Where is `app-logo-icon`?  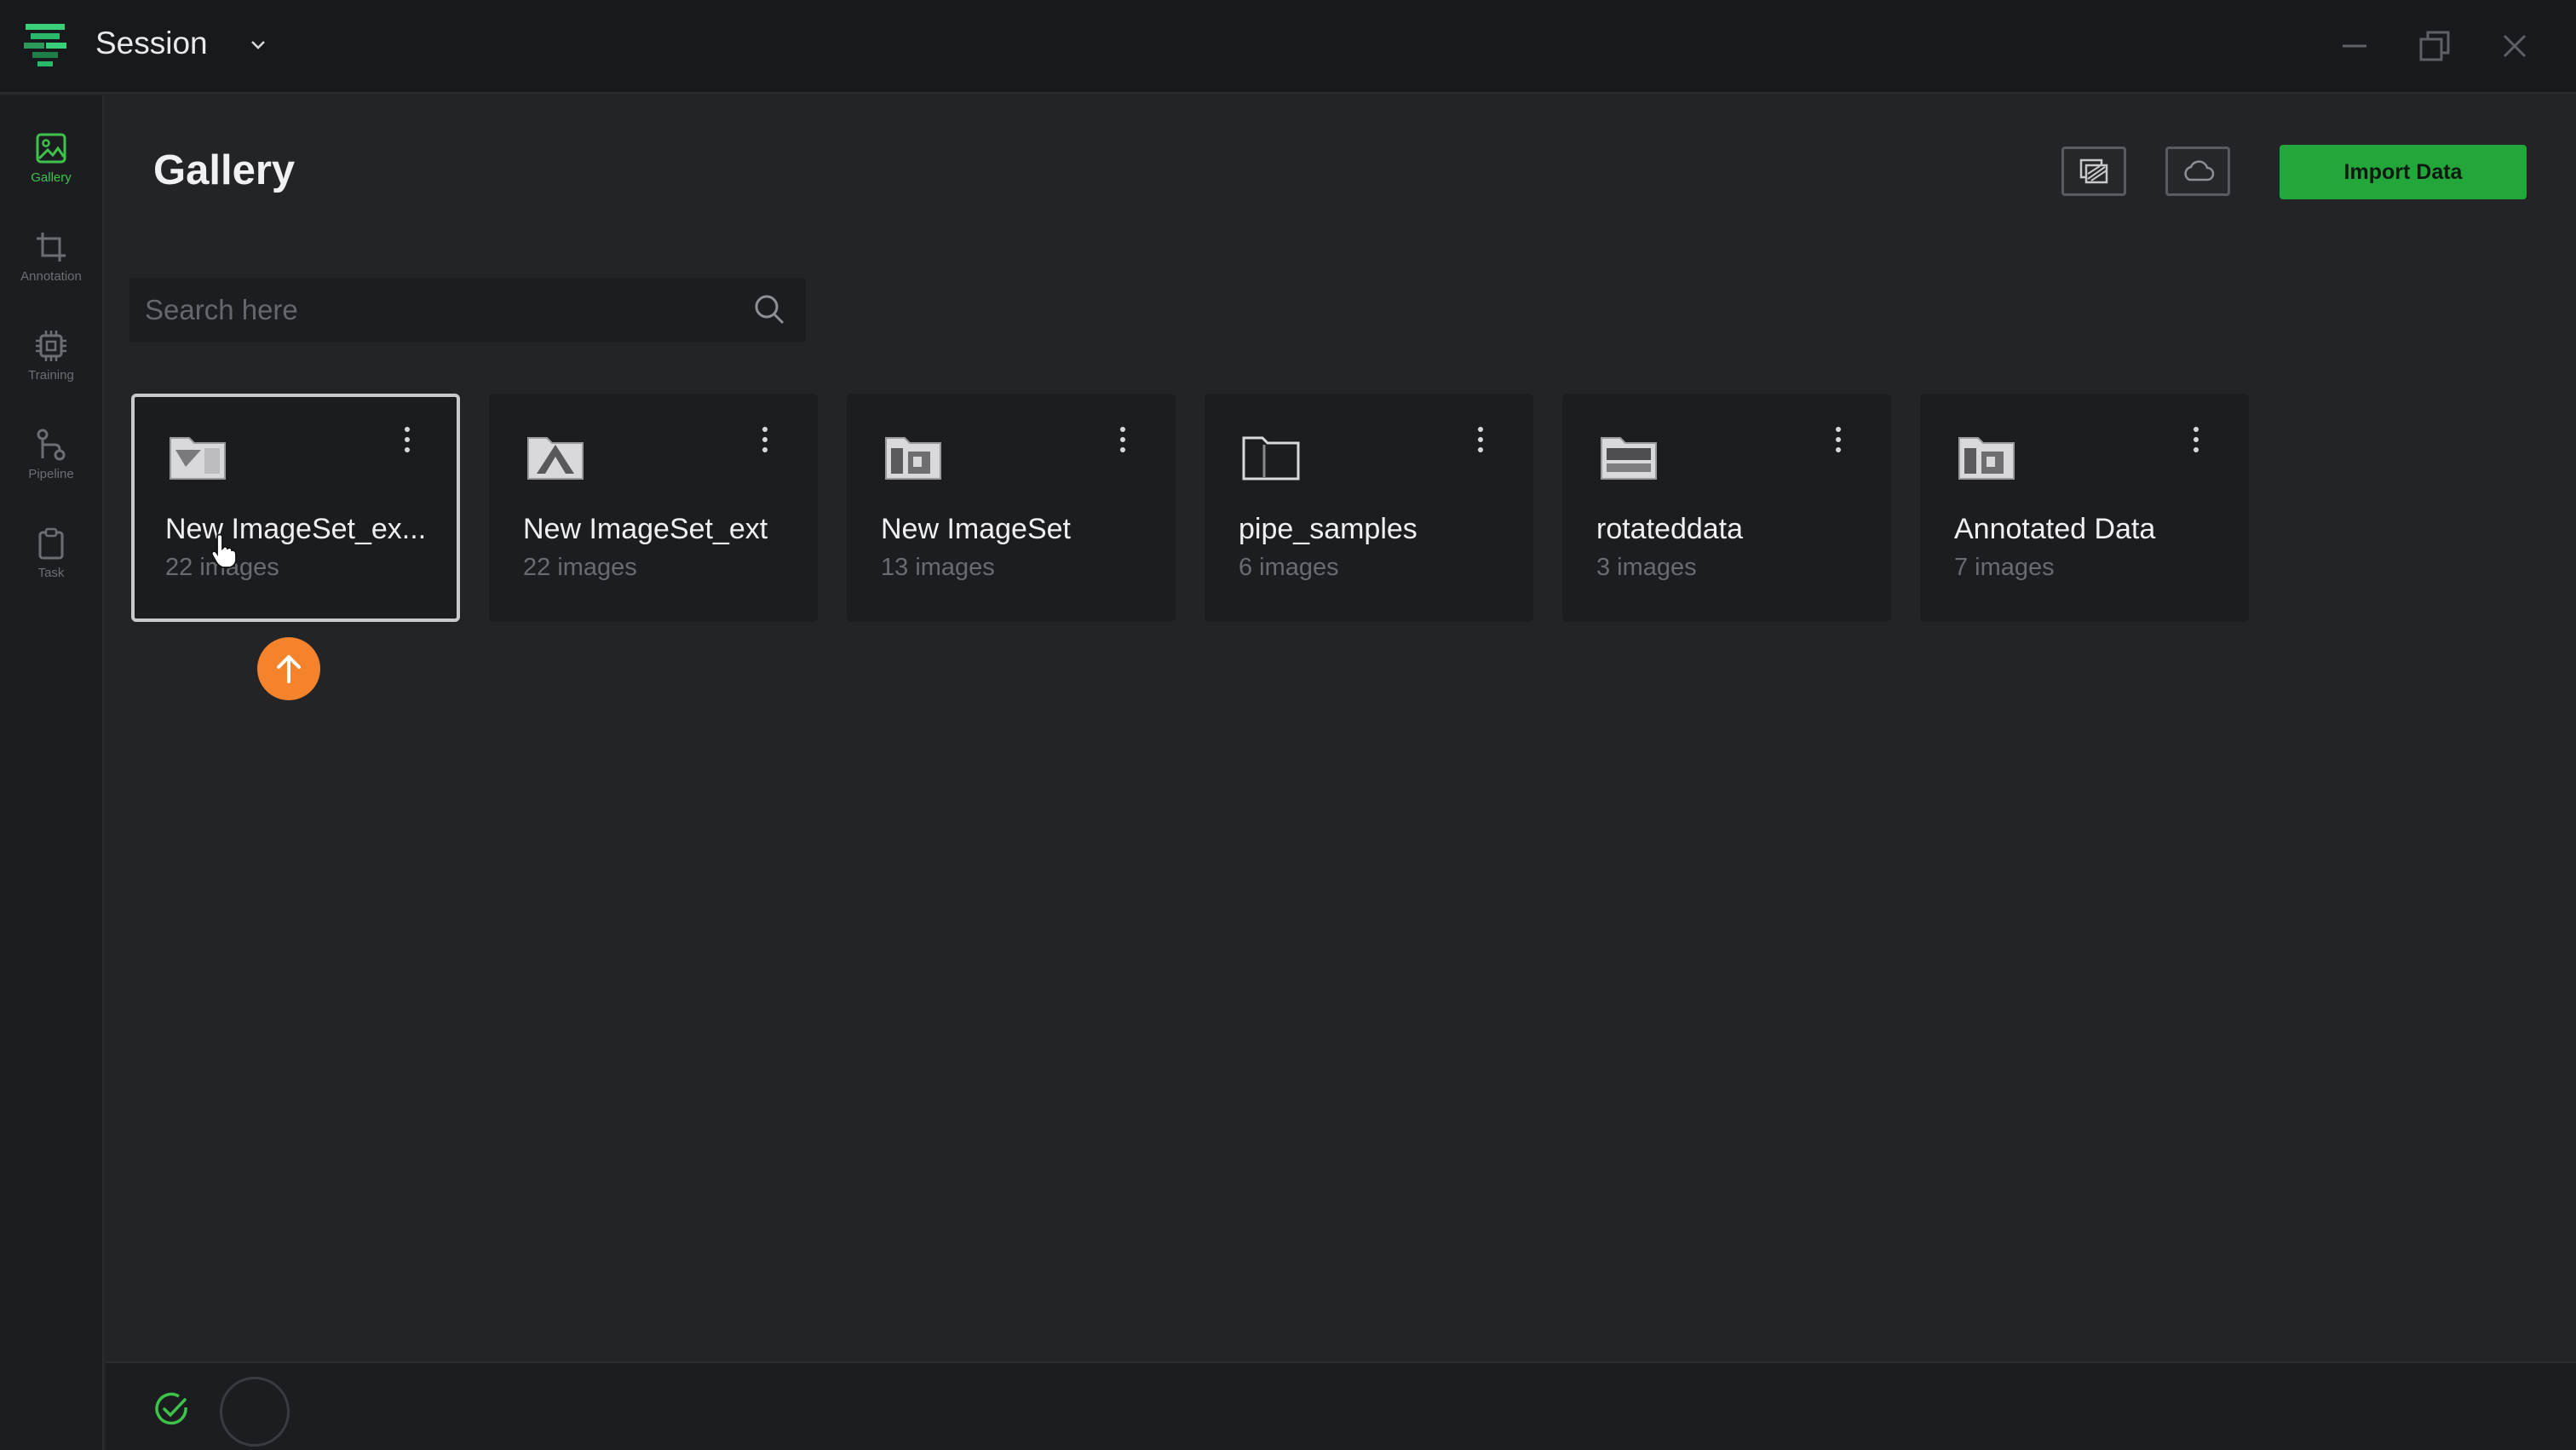 app-logo-icon is located at coordinates (45, 45).